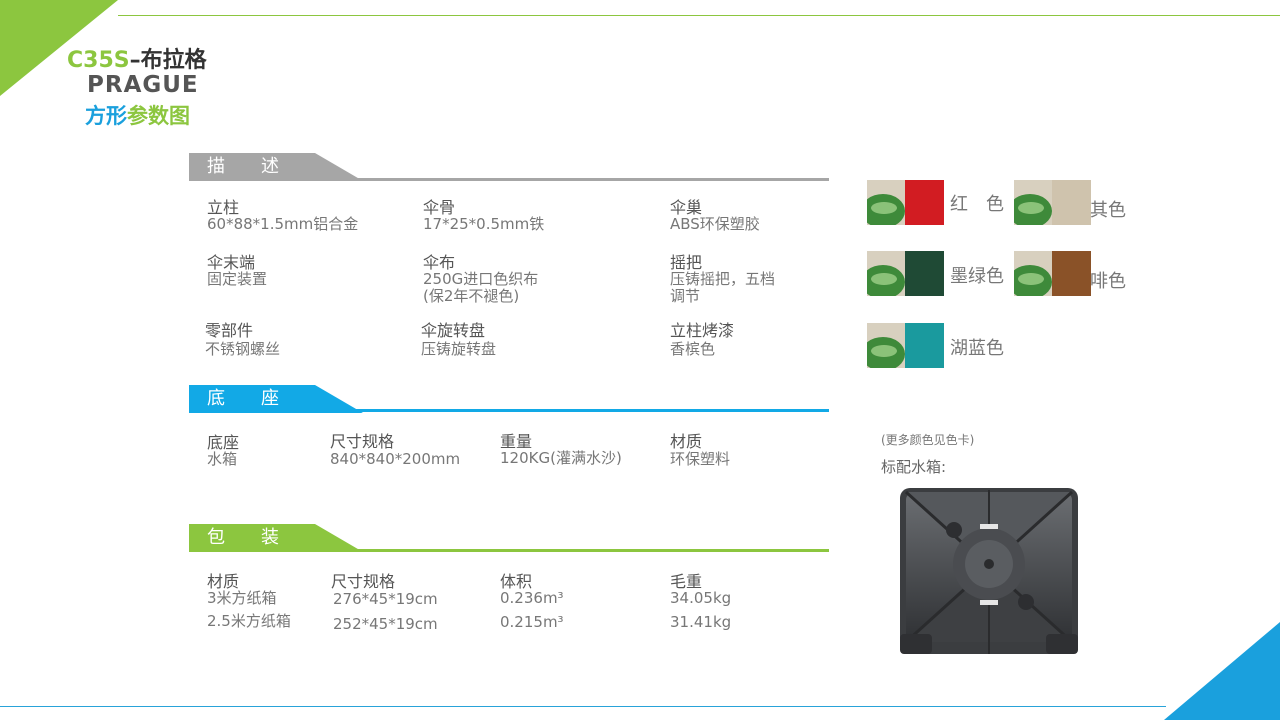 This screenshot has height=720, width=1280. What do you see at coordinates (509, 410) in the screenshot?
I see `section-line-base` at bounding box center [509, 410].